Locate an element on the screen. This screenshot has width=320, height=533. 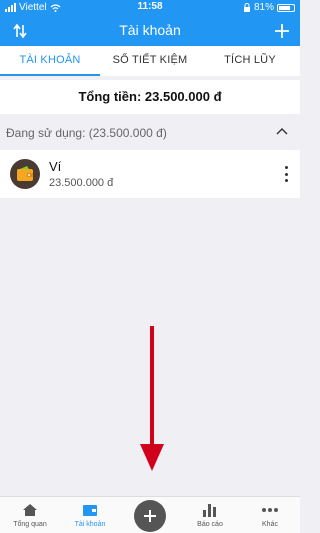
nav-accounts-label: Tài khoản is located at coordinates (90, 524).